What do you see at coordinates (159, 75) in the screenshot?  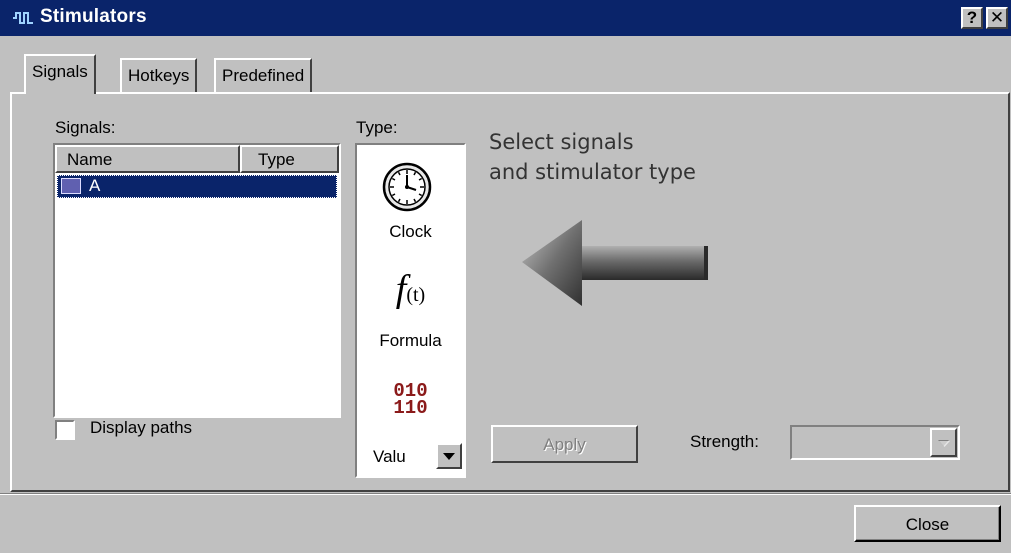 I see `tab-hotkeys: Hotkeys` at bounding box center [159, 75].